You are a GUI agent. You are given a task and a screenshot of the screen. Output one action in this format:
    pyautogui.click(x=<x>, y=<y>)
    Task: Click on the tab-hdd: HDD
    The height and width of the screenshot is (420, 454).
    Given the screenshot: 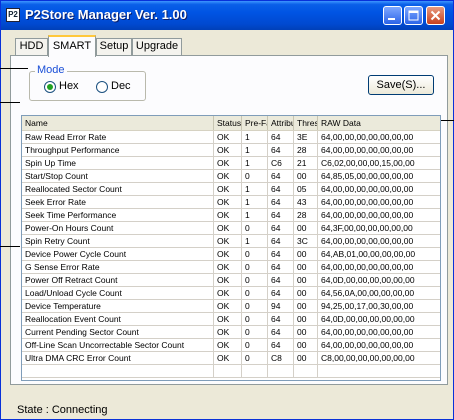 What is the action you would take?
    pyautogui.click(x=31, y=46)
    